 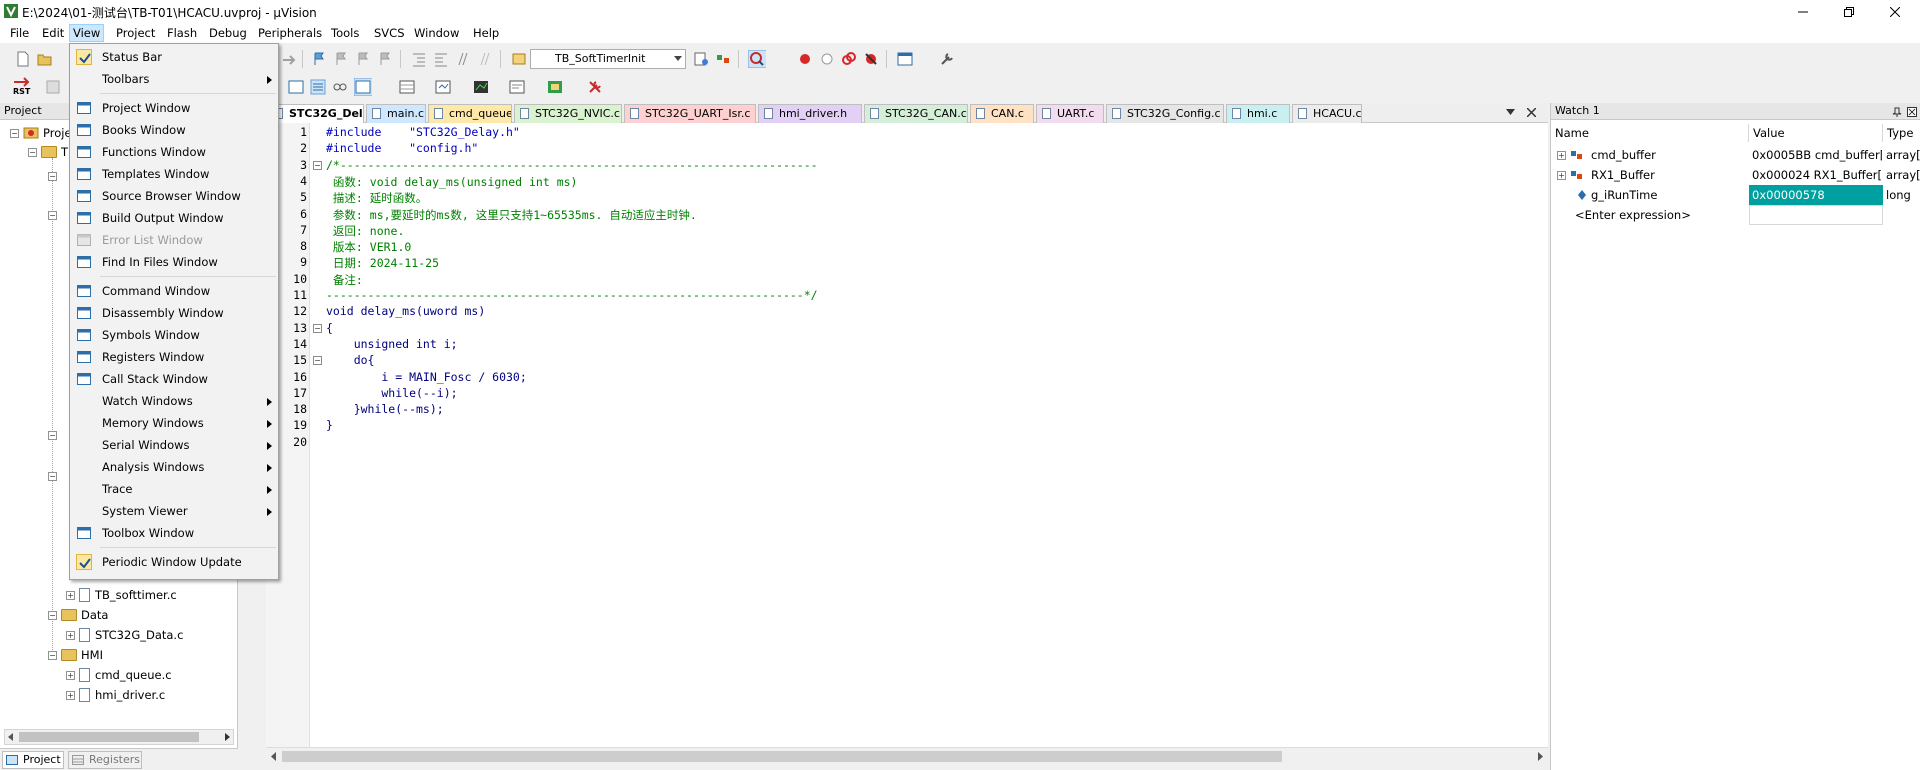 I want to click on clear-bookmarks-icon, so click(x=385, y=59).